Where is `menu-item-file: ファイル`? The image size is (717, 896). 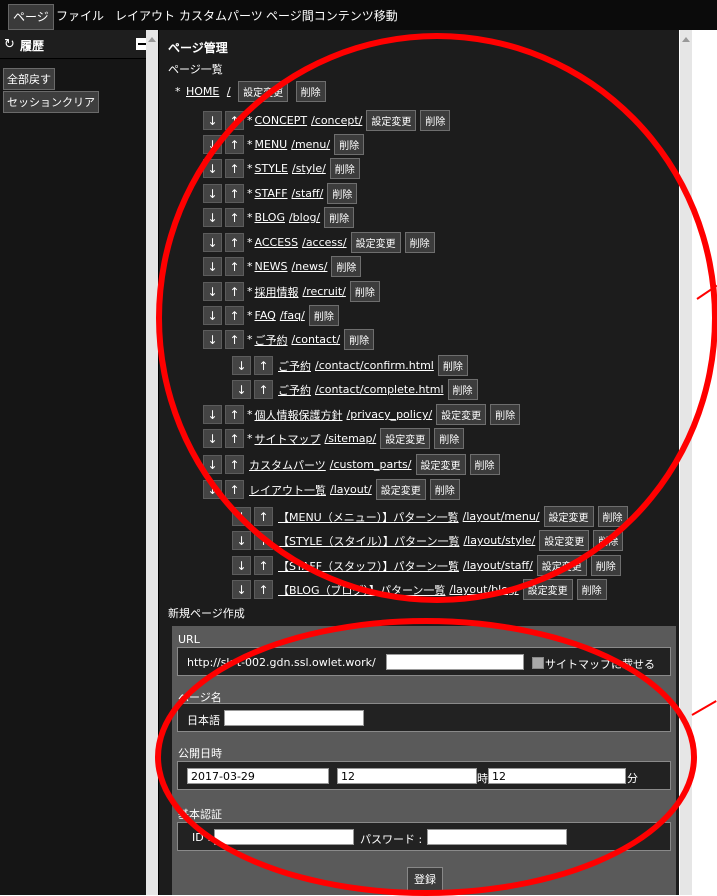 menu-item-file: ファイル is located at coordinates (80, 15).